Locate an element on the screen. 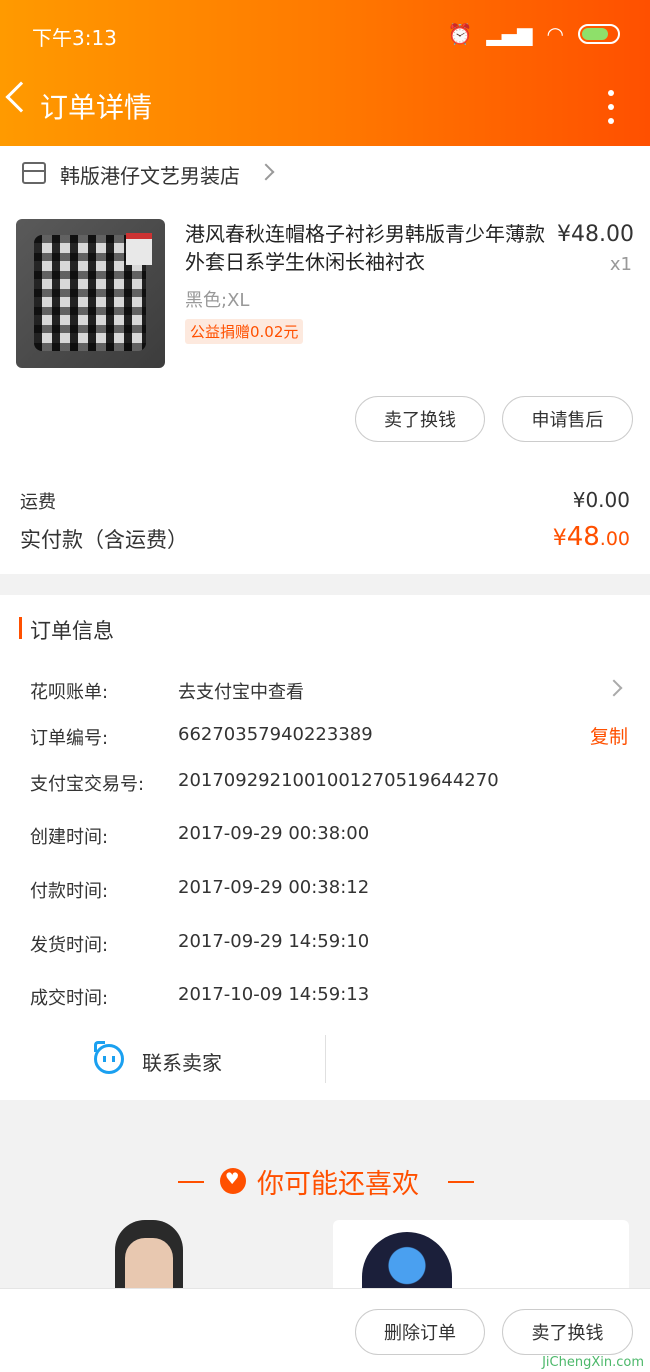 Image resolution: width=650 pixels, height=1372 pixels. watermark: JiChengXin.com is located at coordinates (593, 1362).